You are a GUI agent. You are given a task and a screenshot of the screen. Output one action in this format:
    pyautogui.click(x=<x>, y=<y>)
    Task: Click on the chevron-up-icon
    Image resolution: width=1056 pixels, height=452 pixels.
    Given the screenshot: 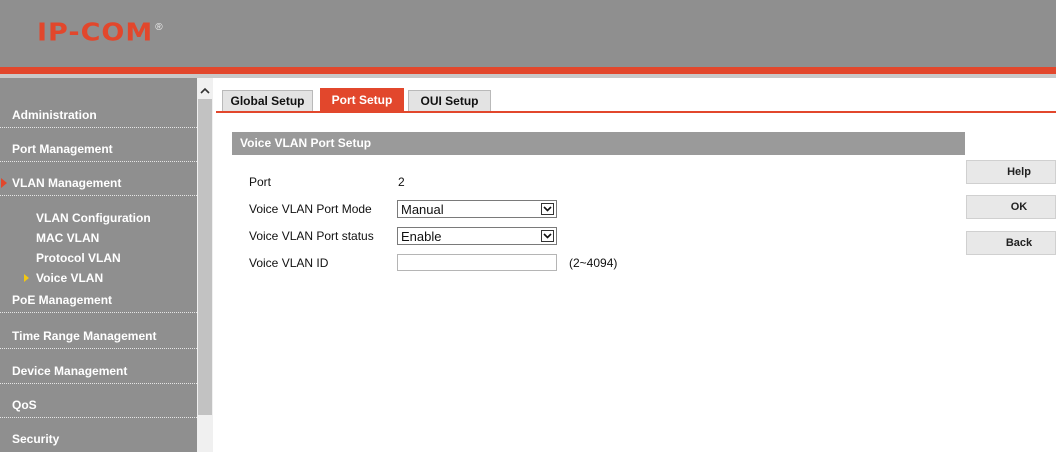 What is the action you would take?
    pyautogui.click(x=205, y=90)
    